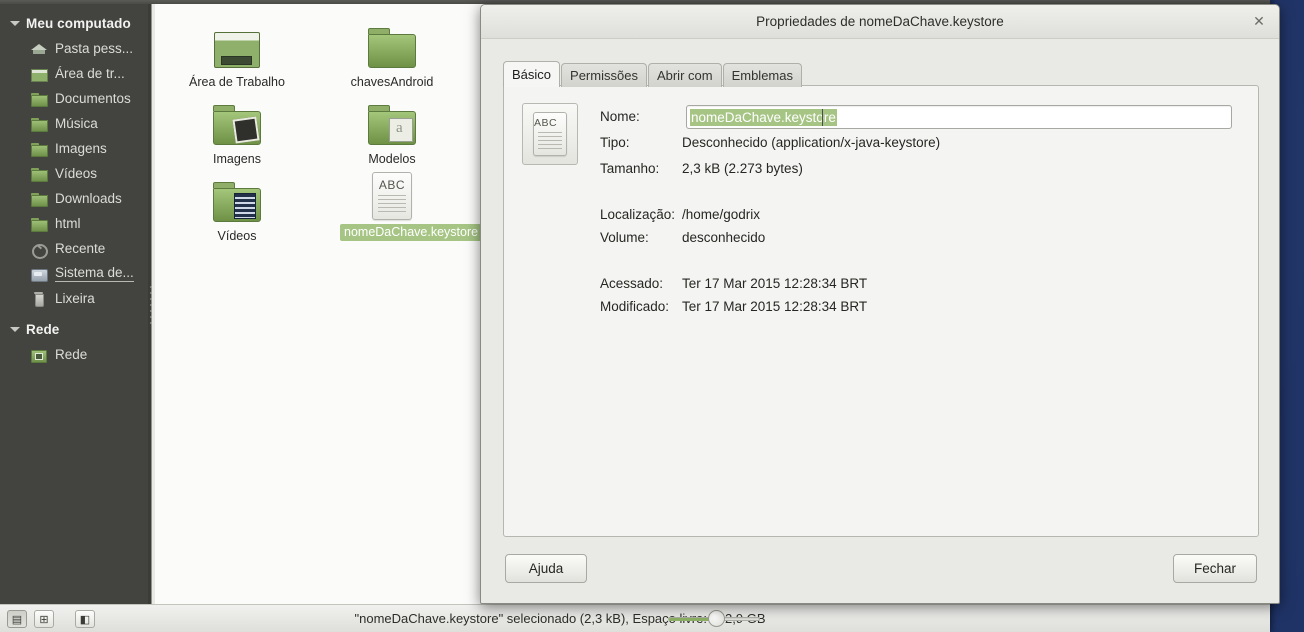  I want to click on sidebar-item-html: html, so click(74, 223).